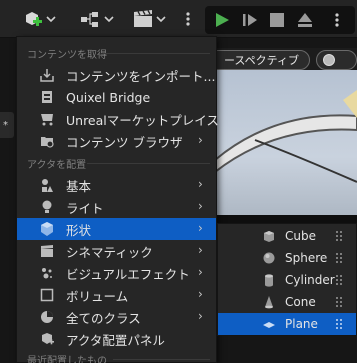  I want to click on cylinder-icon, so click(269, 280).